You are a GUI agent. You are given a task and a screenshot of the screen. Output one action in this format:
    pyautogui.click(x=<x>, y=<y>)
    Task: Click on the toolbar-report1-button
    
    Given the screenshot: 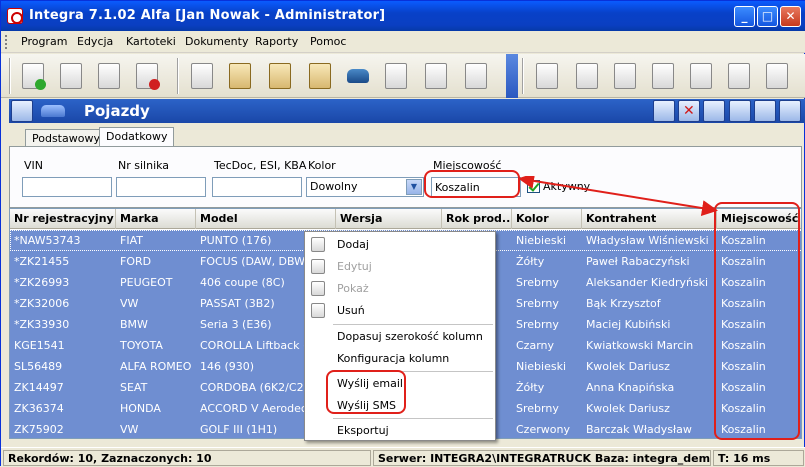 What is the action you would take?
    pyautogui.click(x=663, y=76)
    